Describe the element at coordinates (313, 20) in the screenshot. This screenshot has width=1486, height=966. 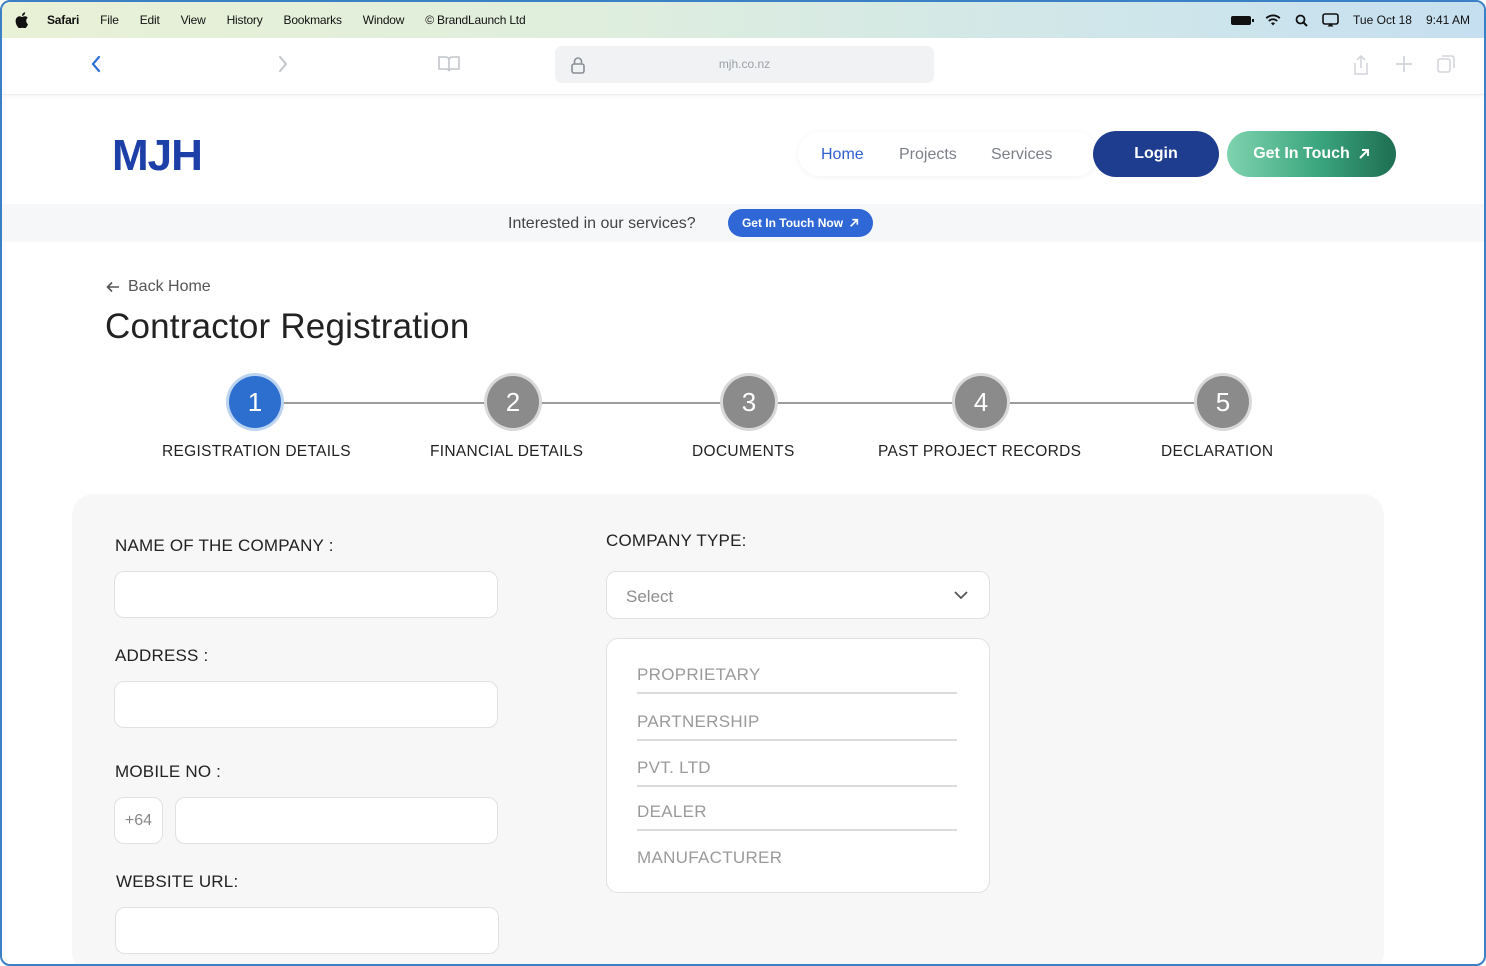
I see `menu-item-bookmarks: Bookmarks` at that location.